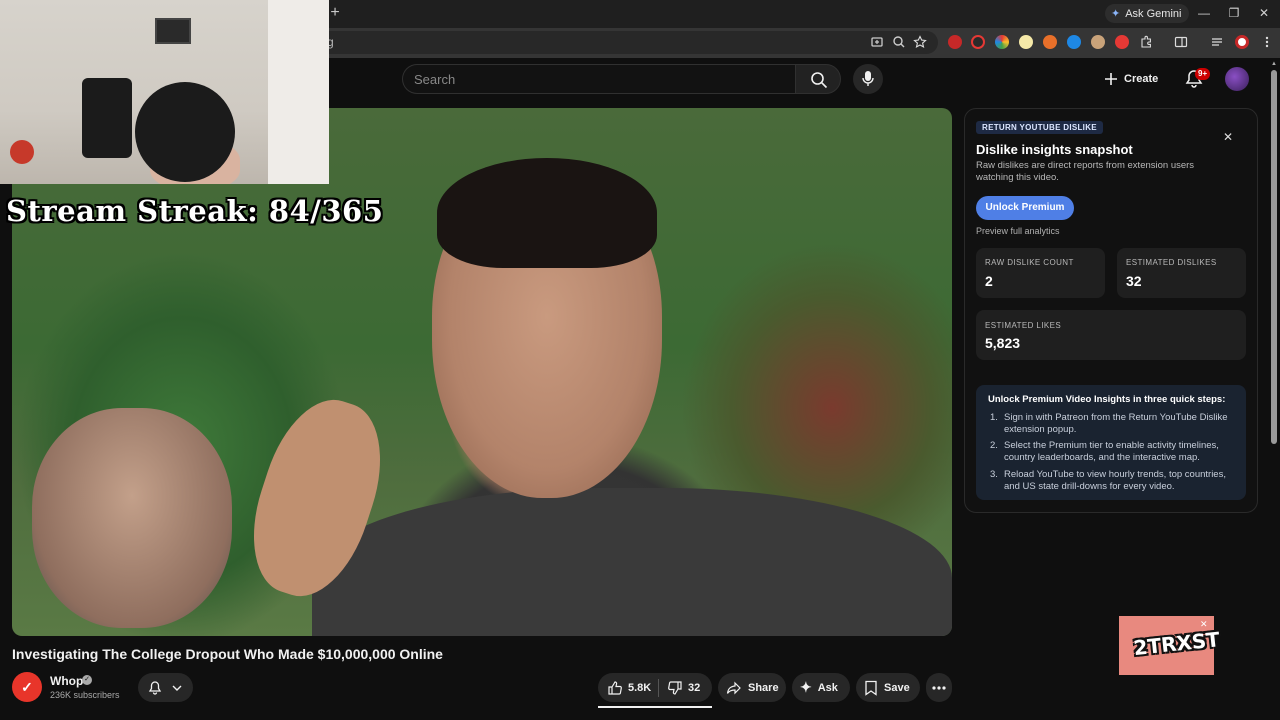  What do you see at coordinates (1050, 42) in the screenshot?
I see `fox-extension-icon` at bounding box center [1050, 42].